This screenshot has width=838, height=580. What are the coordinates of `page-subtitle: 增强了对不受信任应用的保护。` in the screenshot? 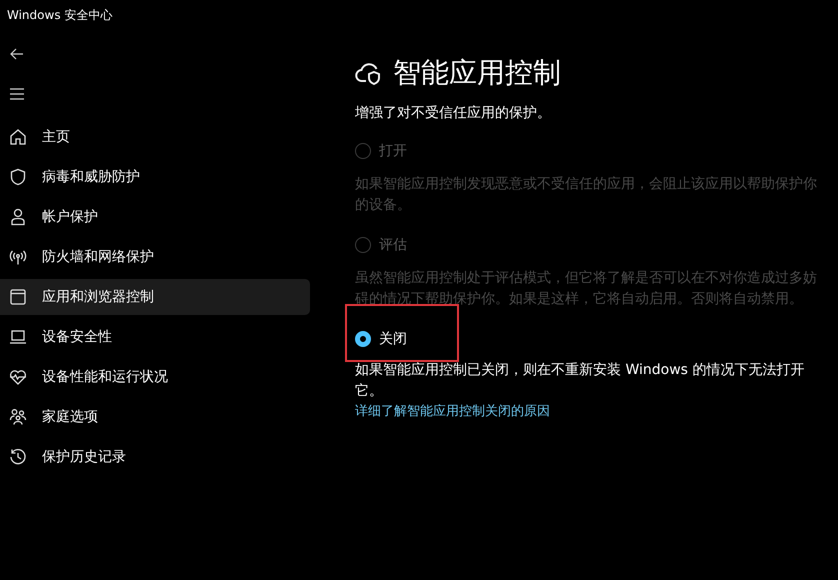 It's located at (453, 113).